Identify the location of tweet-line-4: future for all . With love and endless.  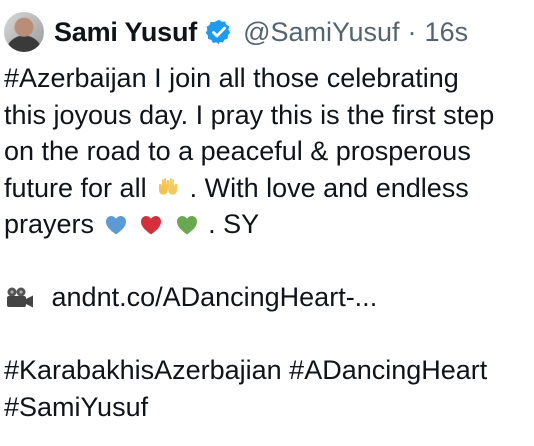
(268, 188).